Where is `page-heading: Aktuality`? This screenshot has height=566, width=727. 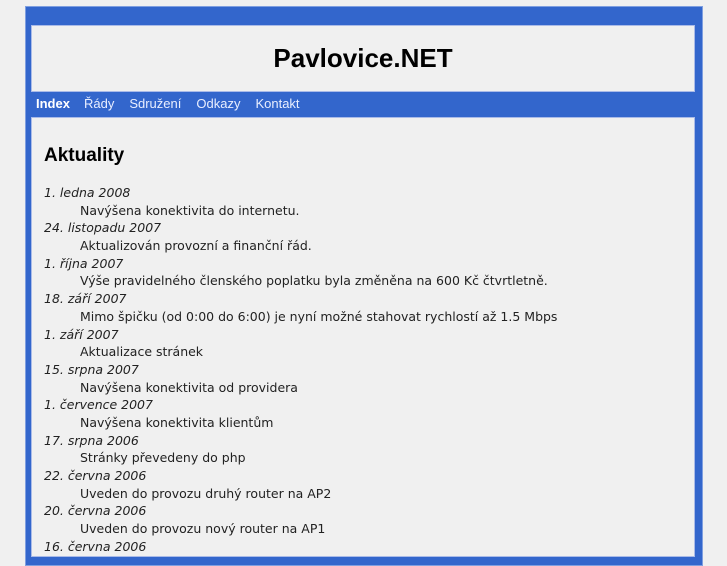
page-heading: Aktuality is located at coordinates (84, 155).